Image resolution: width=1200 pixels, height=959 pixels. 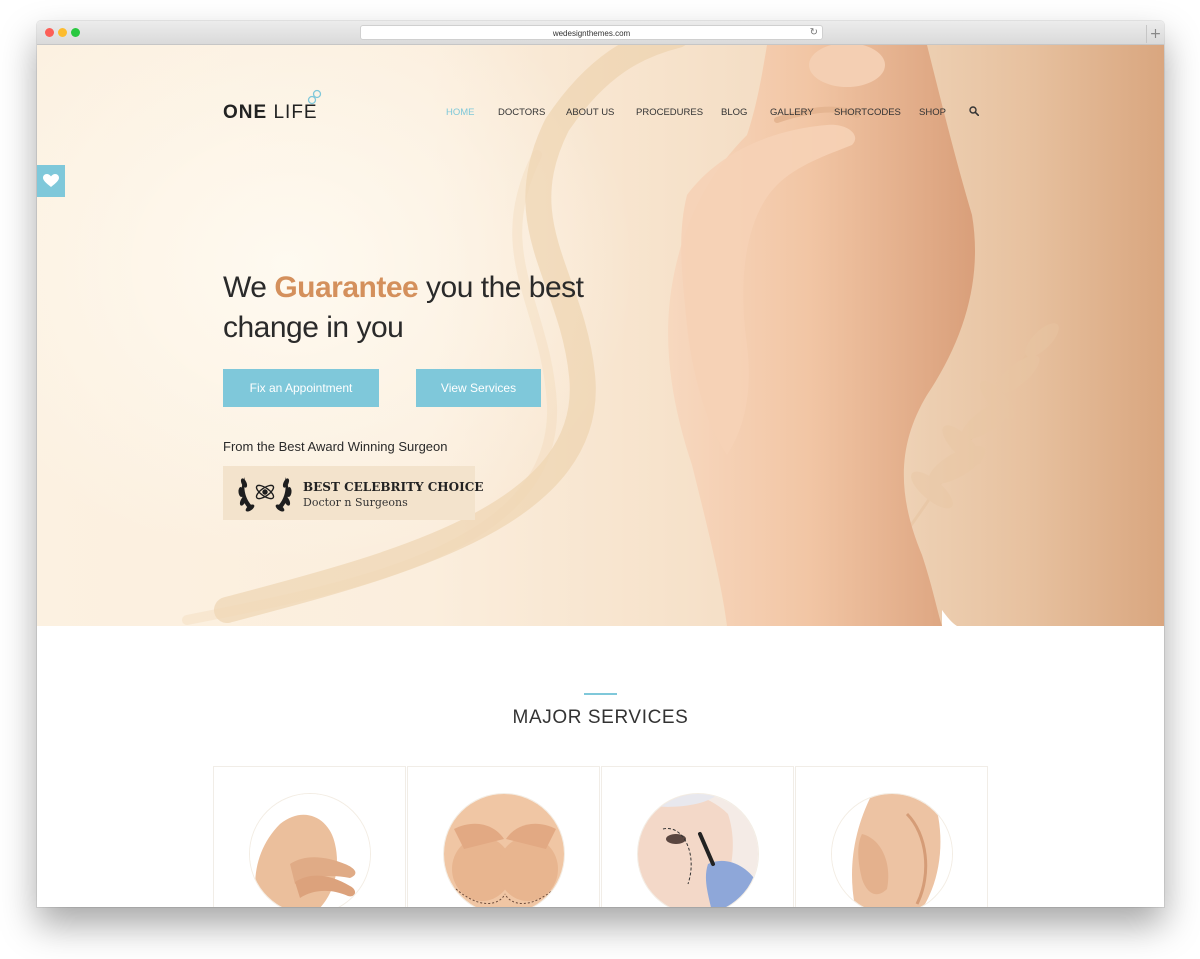 I want to click on nav-item-blog: BLOG, so click(x=734, y=112).